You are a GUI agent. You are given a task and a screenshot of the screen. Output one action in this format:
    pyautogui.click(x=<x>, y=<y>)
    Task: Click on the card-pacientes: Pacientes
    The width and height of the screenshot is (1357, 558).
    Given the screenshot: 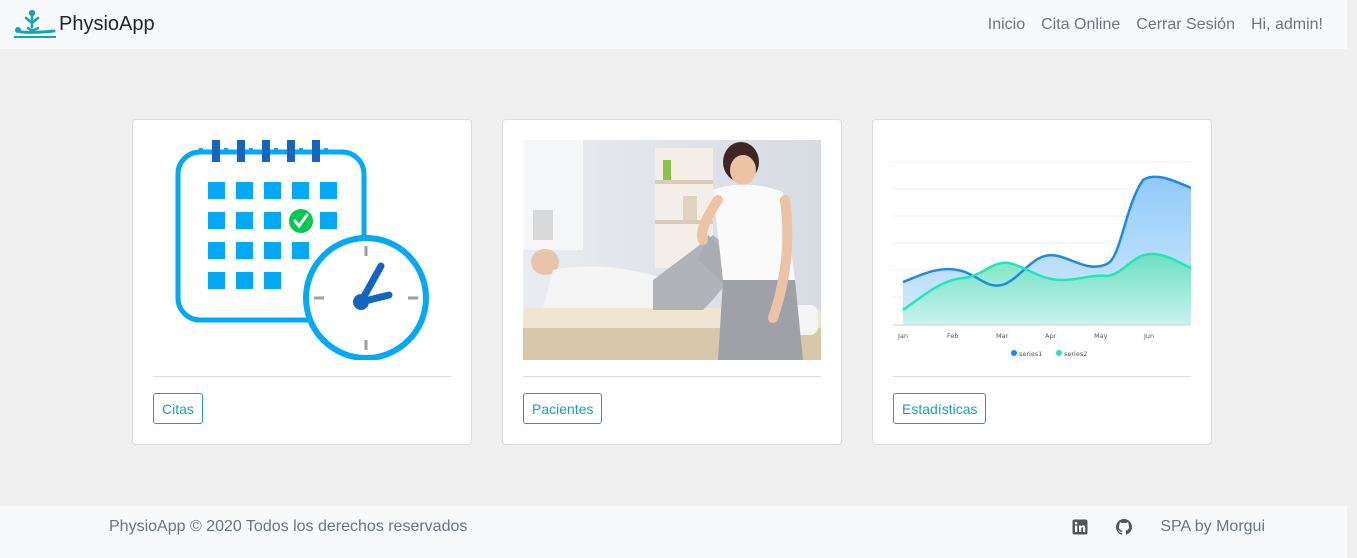 What is the action you would take?
    pyautogui.click(x=672, y=282)
    